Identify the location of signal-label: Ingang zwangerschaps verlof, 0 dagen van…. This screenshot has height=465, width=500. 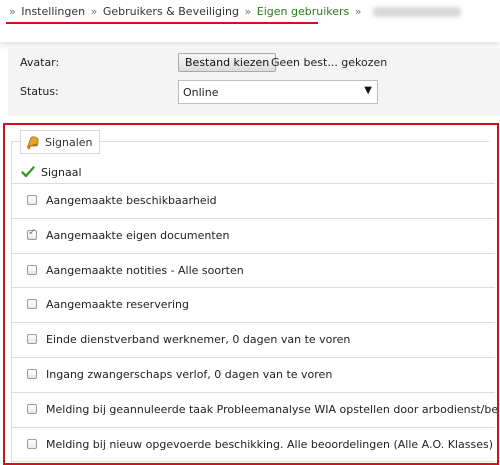
(189, 374).